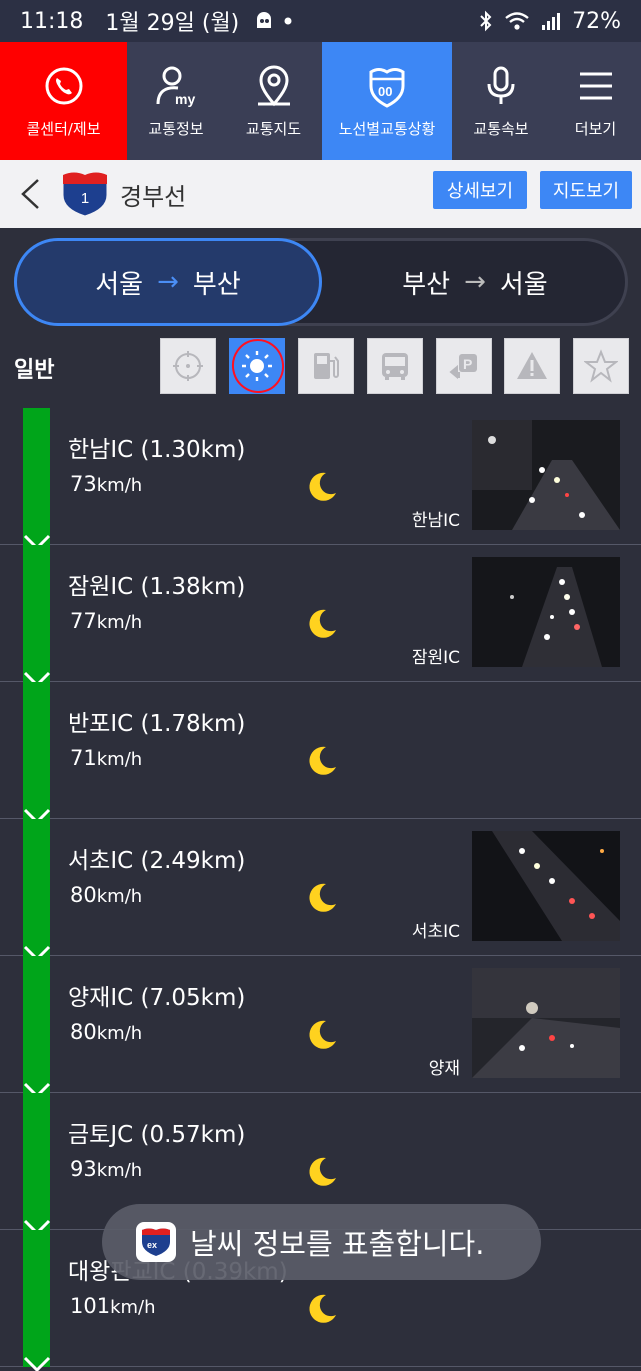 This screenshot has width=641, height=1371. I want to click on list-item: 양재IC (7.05km) 80km/h 양재, so click(320, 1027).